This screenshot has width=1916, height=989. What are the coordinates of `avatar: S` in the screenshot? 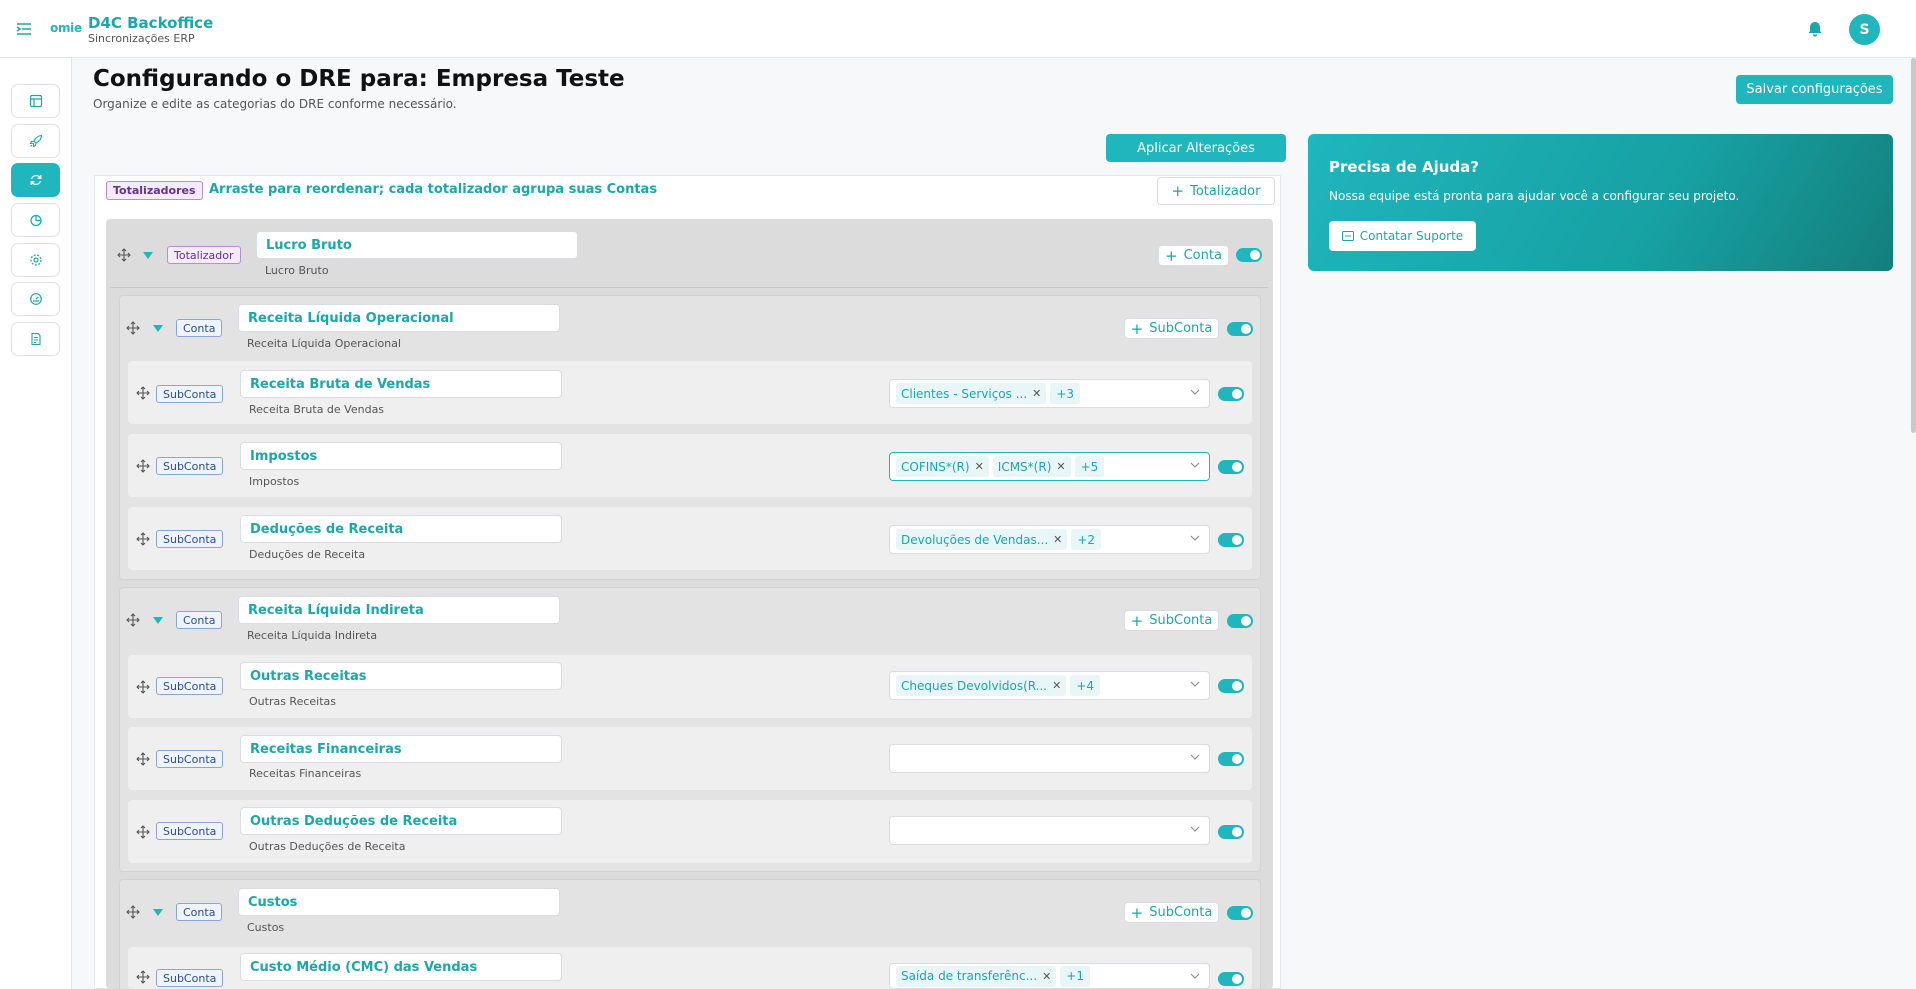 It's located at (1864, 29).